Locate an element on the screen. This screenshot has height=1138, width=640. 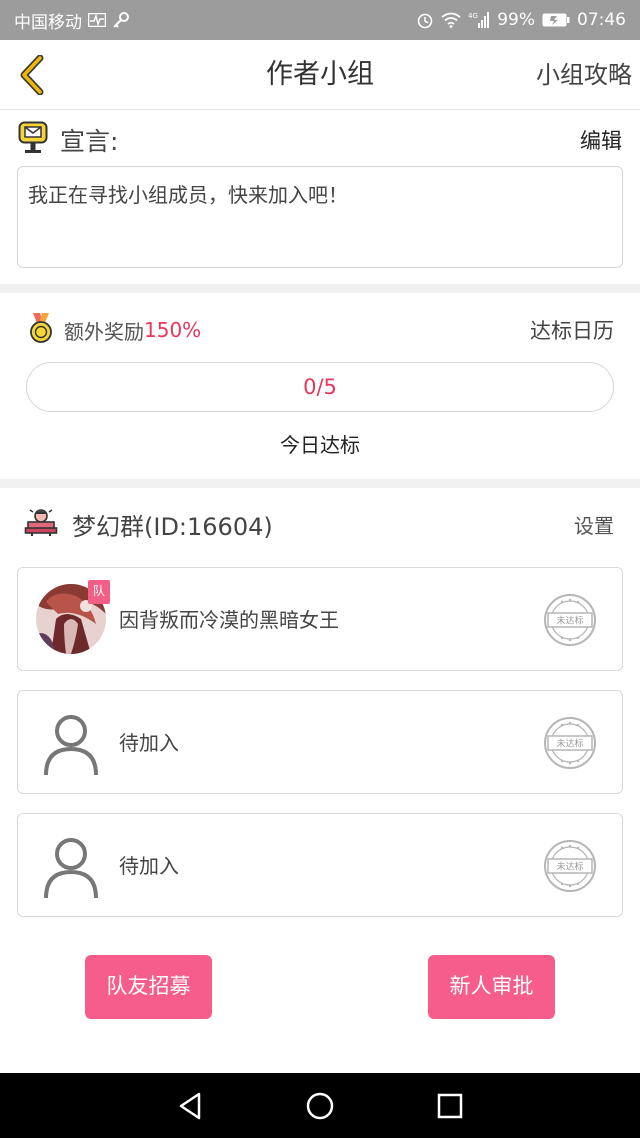
activity-icon is located at coordinates (97, 20).